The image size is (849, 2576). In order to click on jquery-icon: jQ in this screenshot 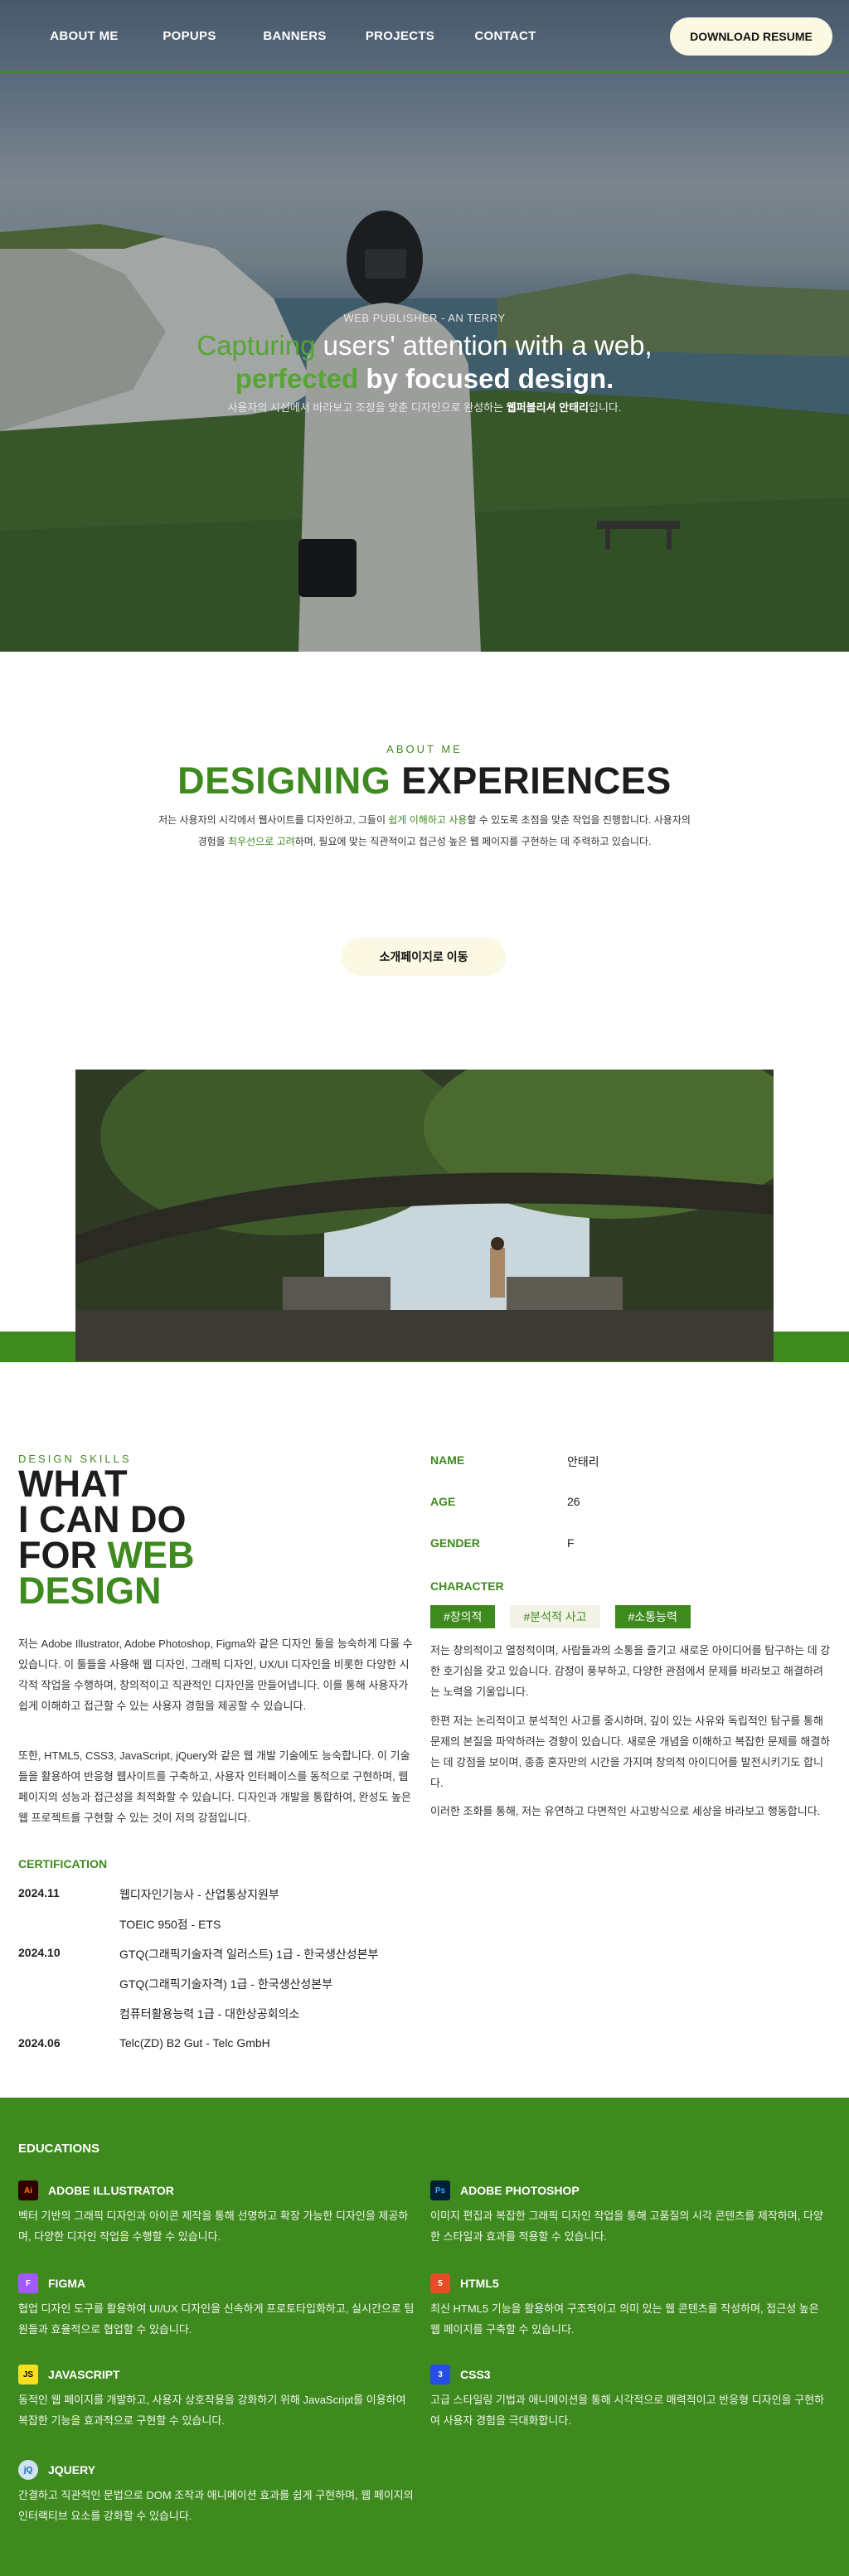, I will do `click(28, 2470)`.